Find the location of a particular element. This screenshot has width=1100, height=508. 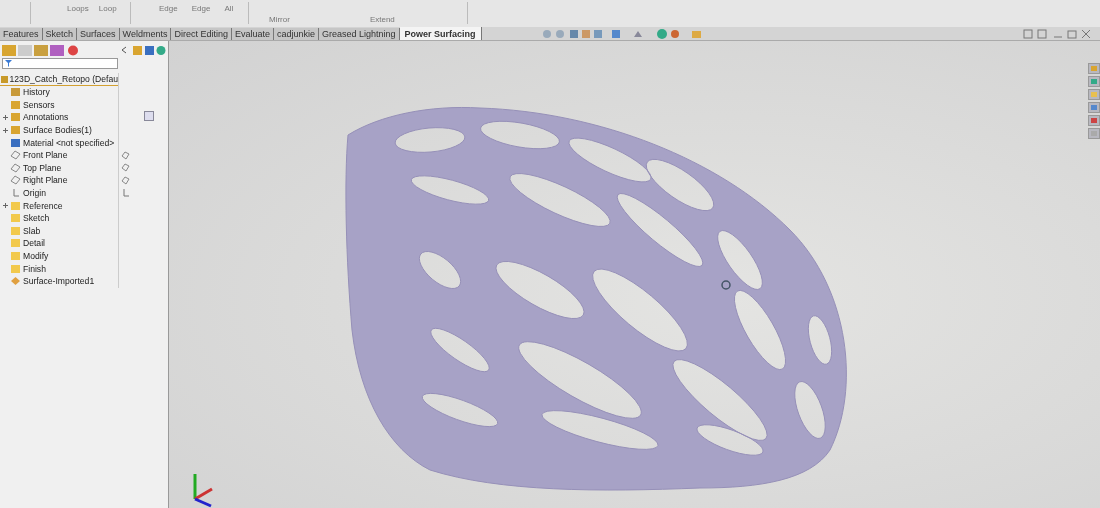

ribbon-button: Mirror is located at coordinates (279, 19).